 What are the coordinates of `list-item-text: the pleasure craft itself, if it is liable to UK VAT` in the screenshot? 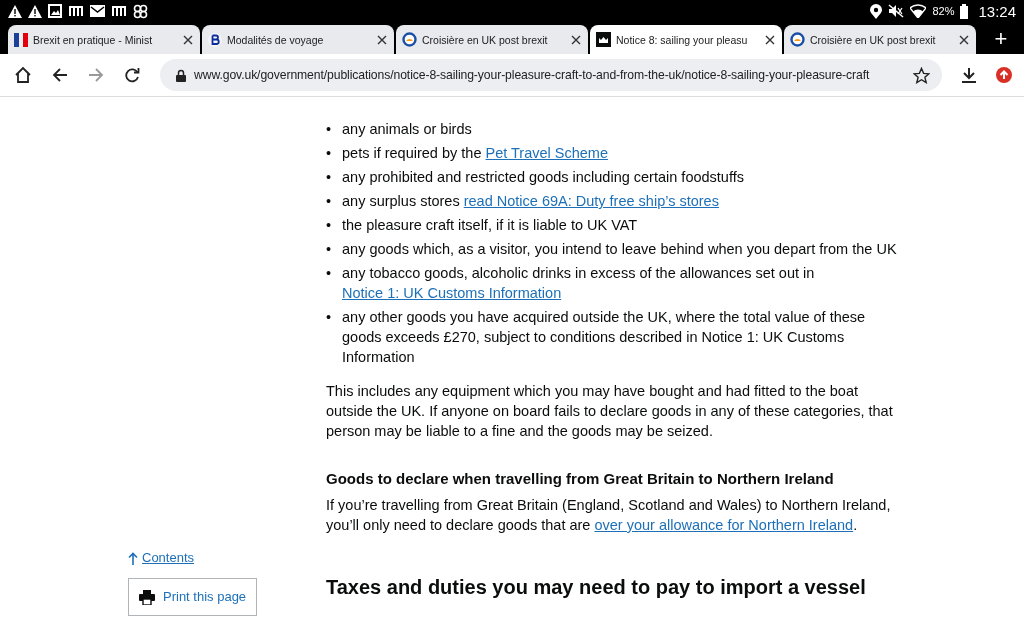 It's located at (490, 225).